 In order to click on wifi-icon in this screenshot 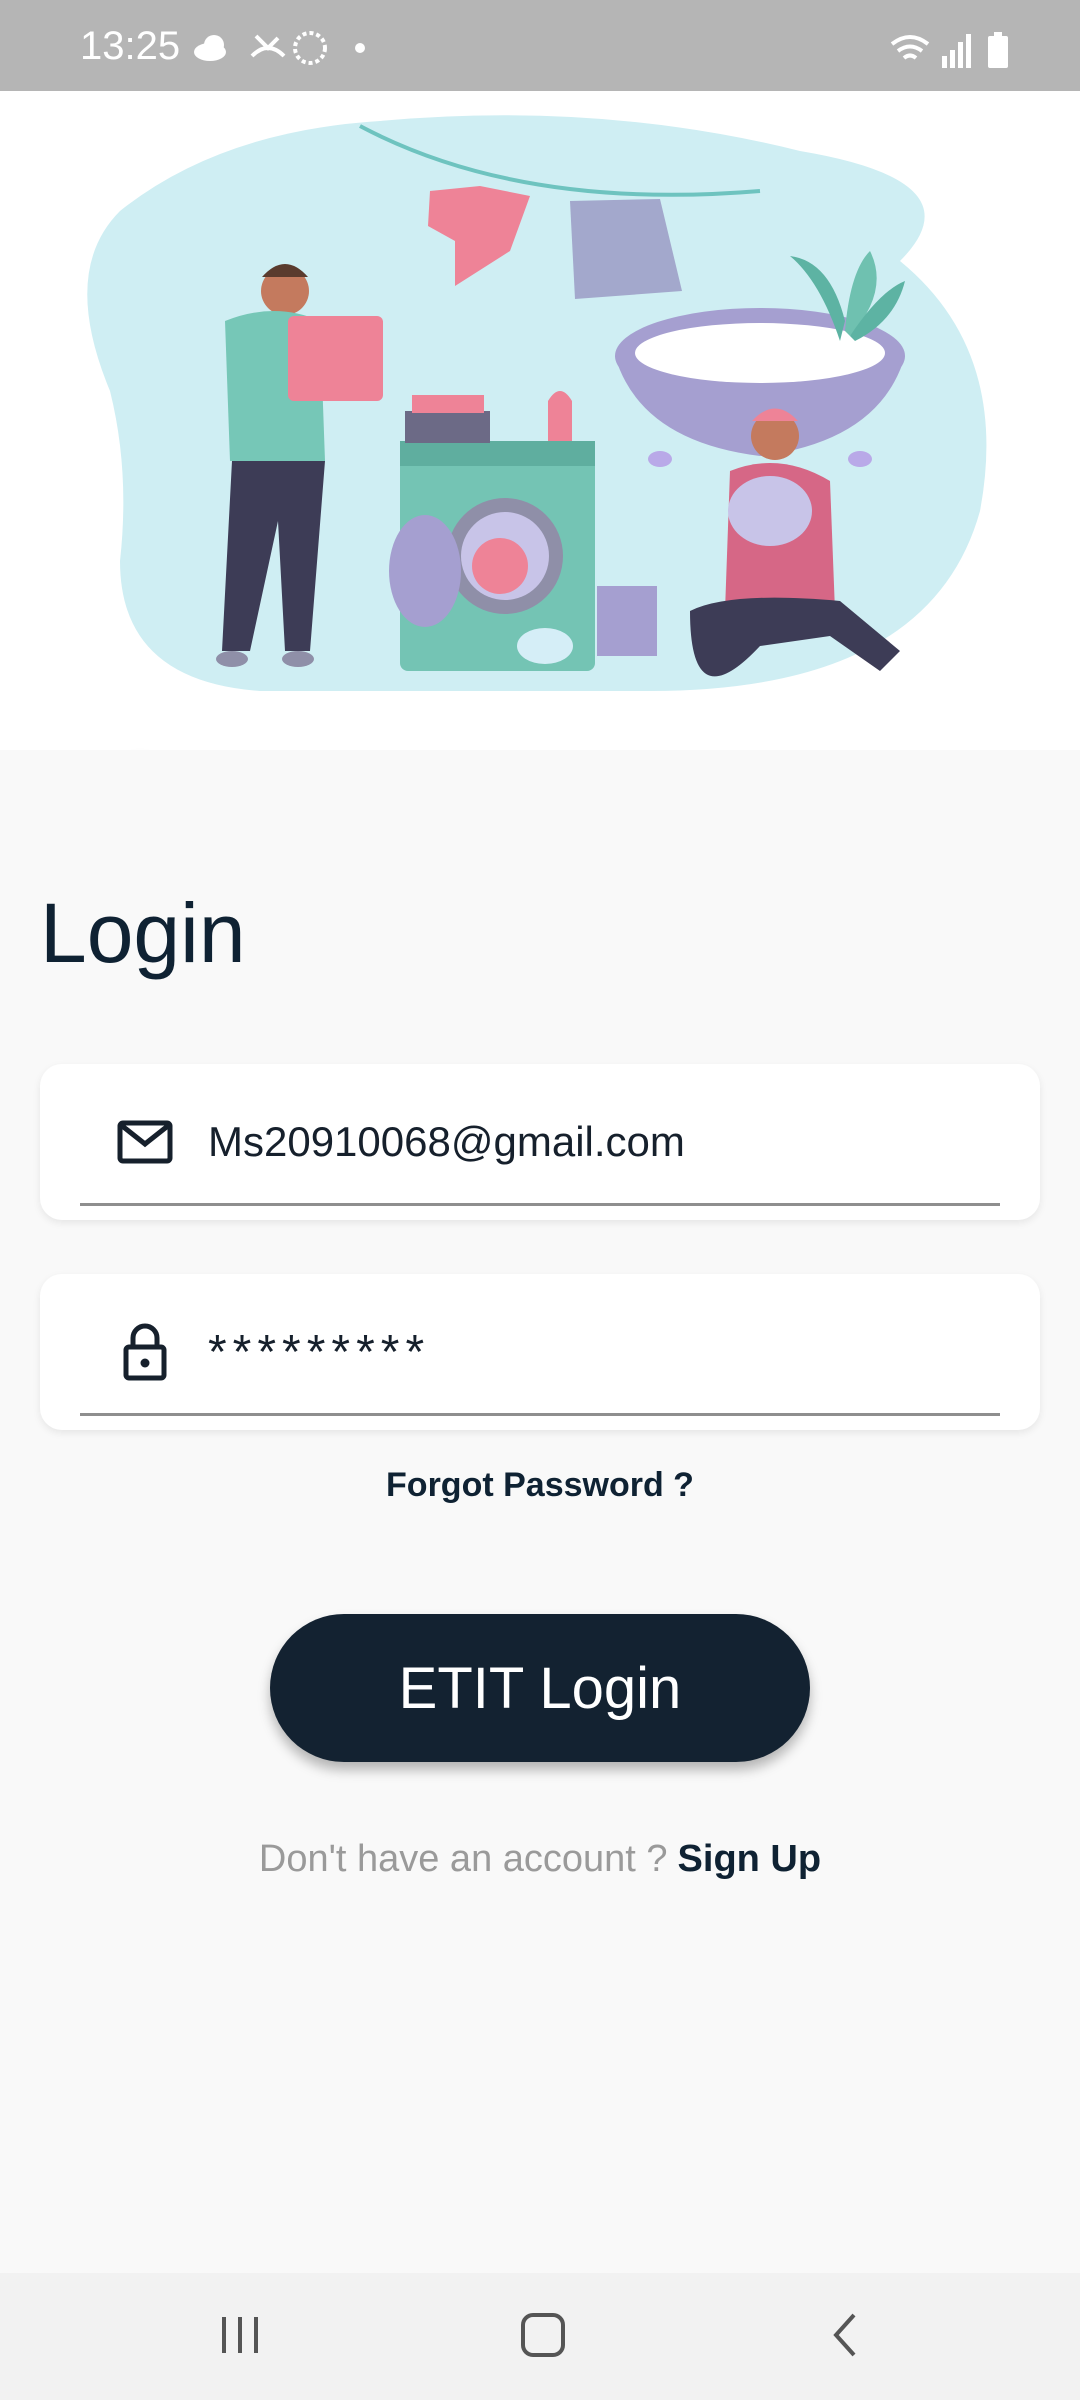, I will do `click(910, 47)`.